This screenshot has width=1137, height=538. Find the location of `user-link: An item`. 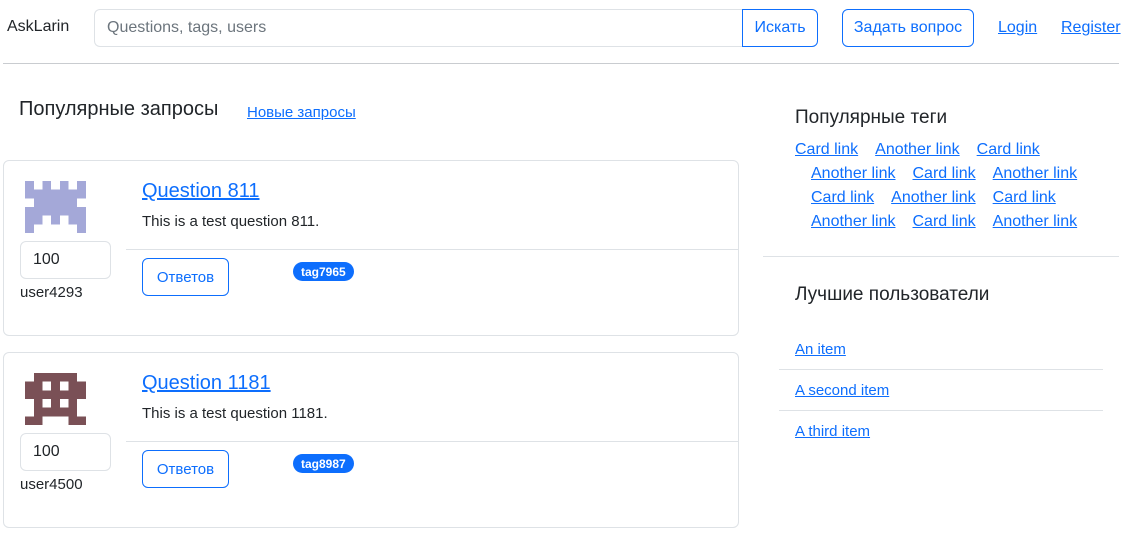

user-link: An item is located at coordinates (820, 349).